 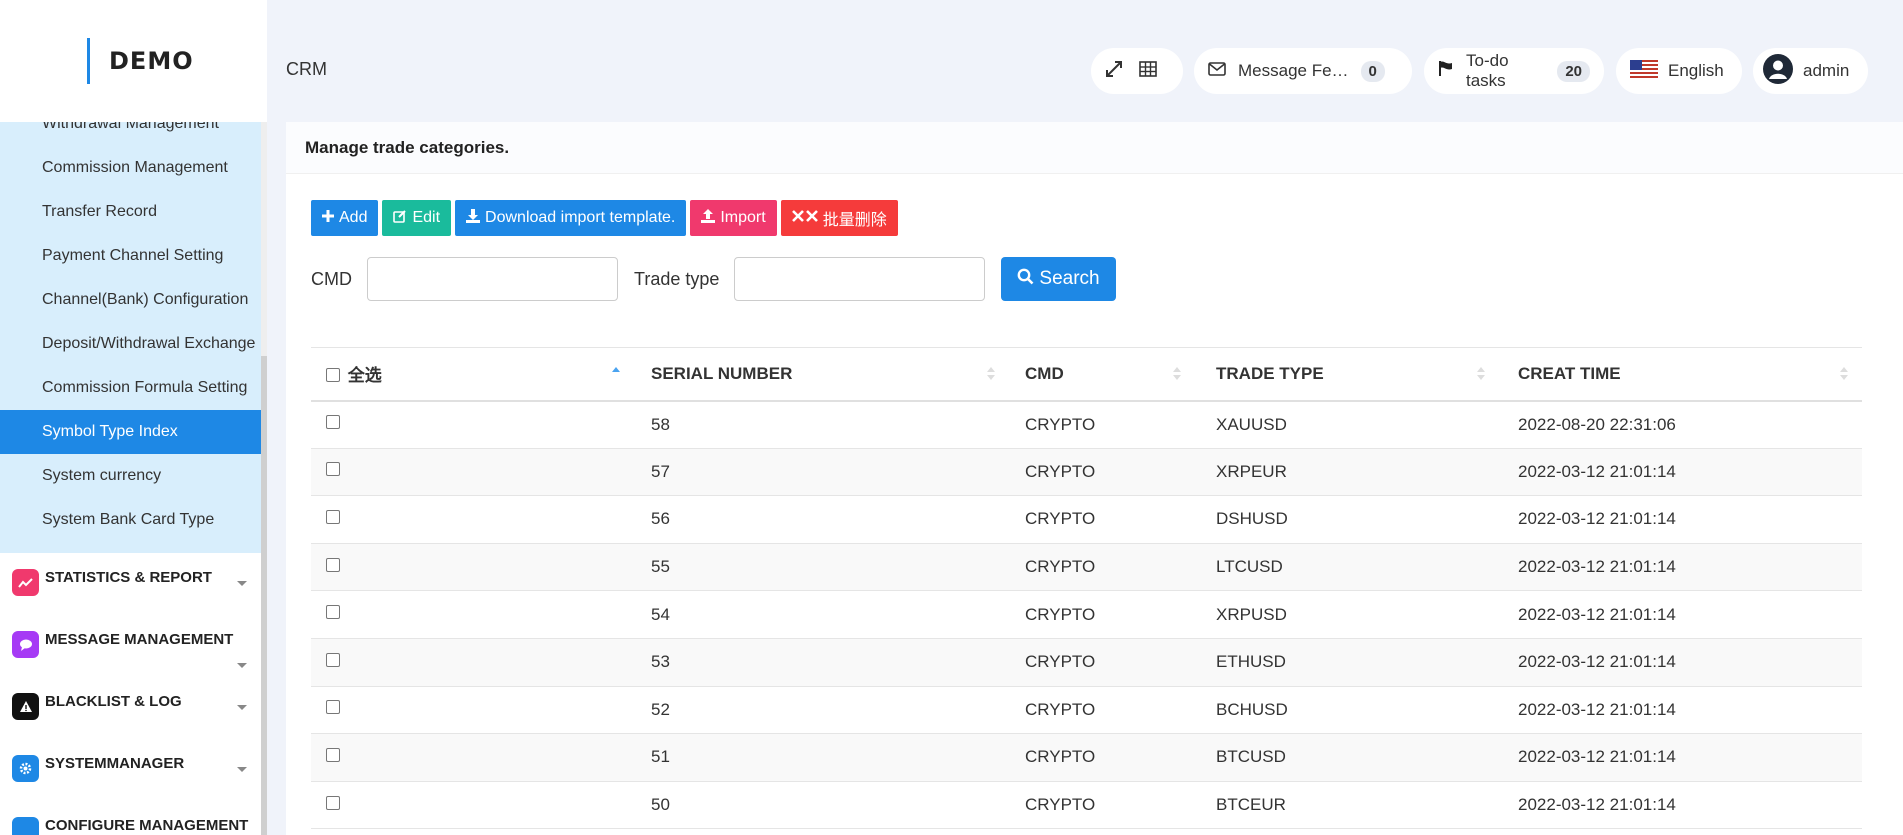 I want to click on menu-group-systemmanager: SYSTEMMANAGER, so click(x=130, y=770).